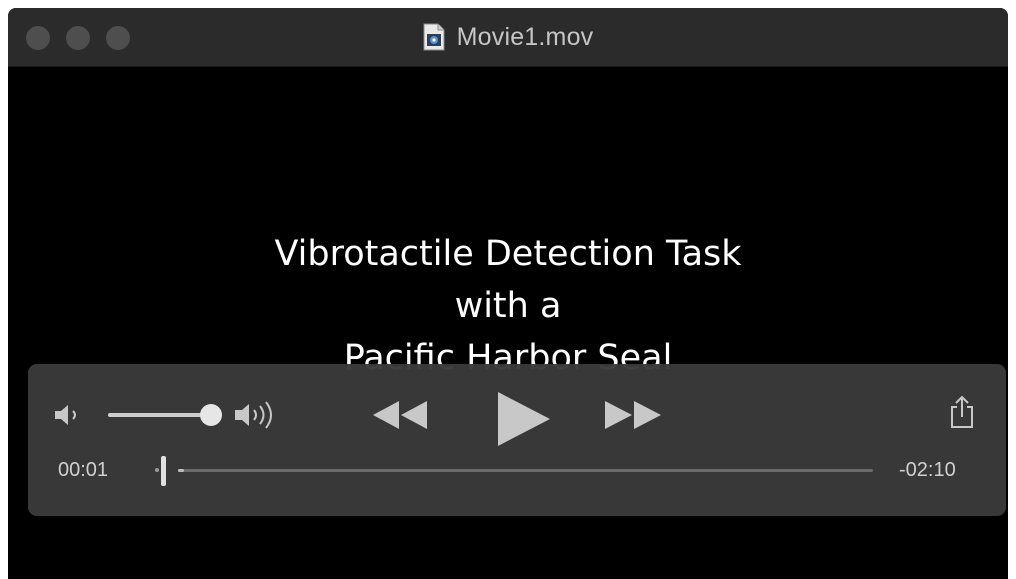 Image resolution: width=1016 pixels, height=579 pixels. Describe the element at coordinates (163, 471) in the screenshot. I see `scrubber-playhead` at that location.